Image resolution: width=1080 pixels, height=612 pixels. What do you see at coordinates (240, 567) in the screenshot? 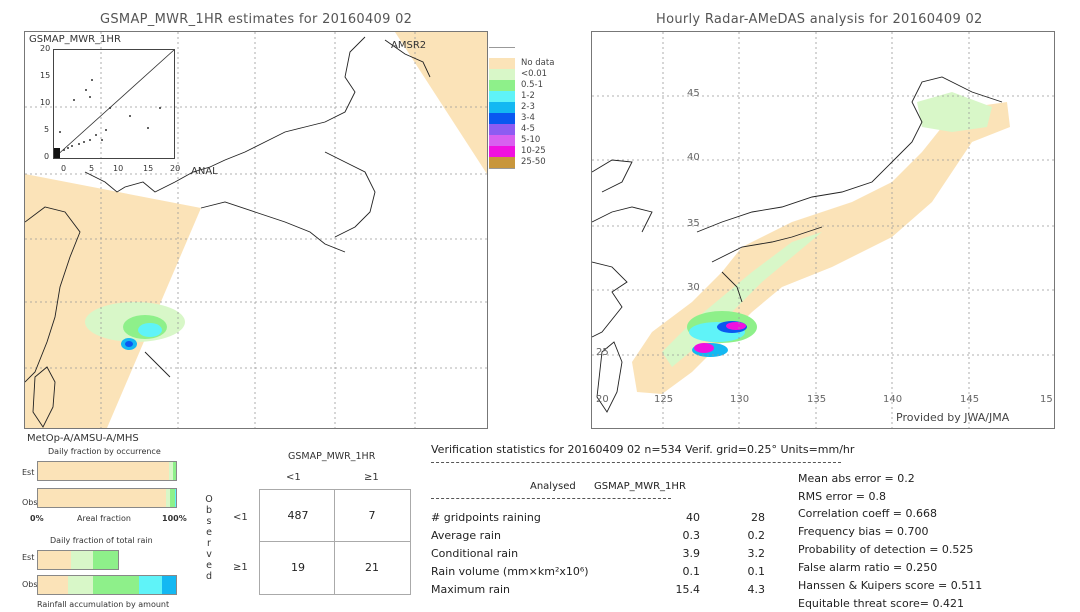
I see `contingency-row-label: ≥1` at bounding box center [240, 567].